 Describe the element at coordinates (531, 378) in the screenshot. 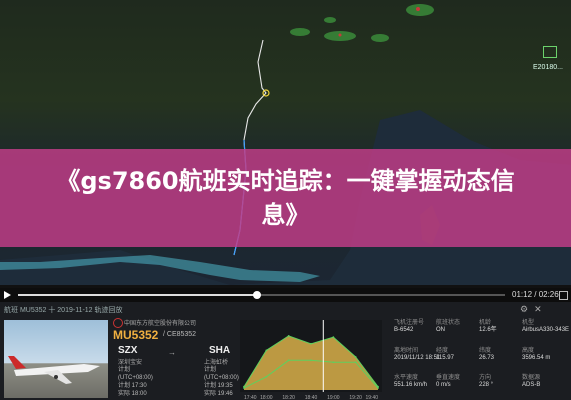

I see `stat-label: 数据源` at that location.